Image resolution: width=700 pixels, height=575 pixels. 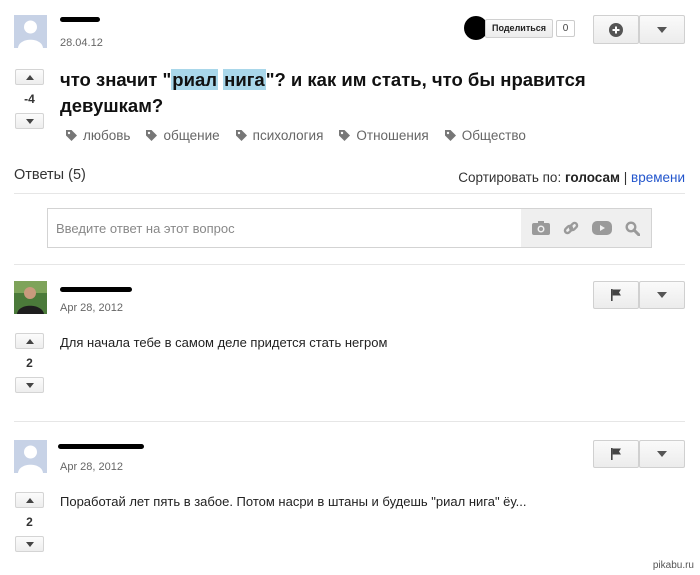 What do you see at coordinates (592, 177) in the screenshot?
I see `sort-by-votes: голосам` at bounding box center [592, 177].